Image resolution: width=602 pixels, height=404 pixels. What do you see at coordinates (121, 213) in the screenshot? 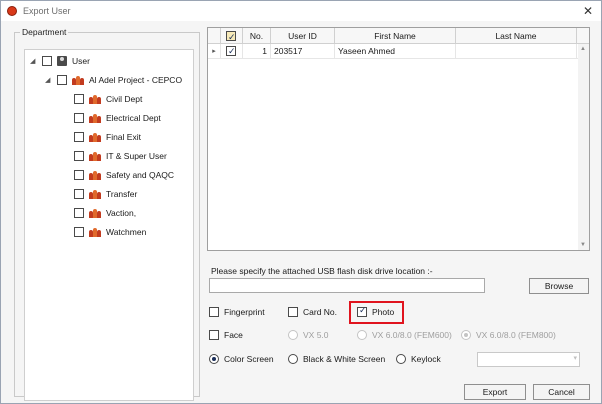
I see `tree-node-label: Vaction,` at bounding box center [121, 213].